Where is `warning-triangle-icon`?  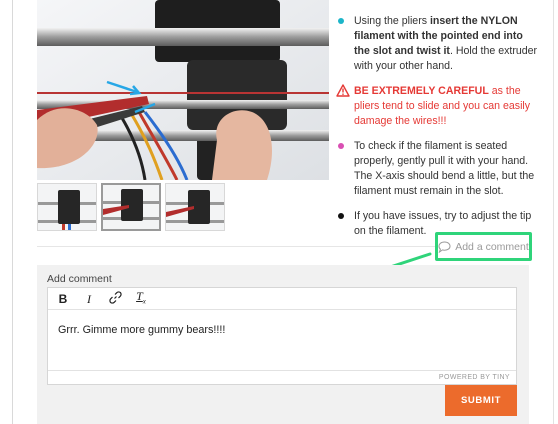
warning-triangle-icon is located at coordinates (343, 90).